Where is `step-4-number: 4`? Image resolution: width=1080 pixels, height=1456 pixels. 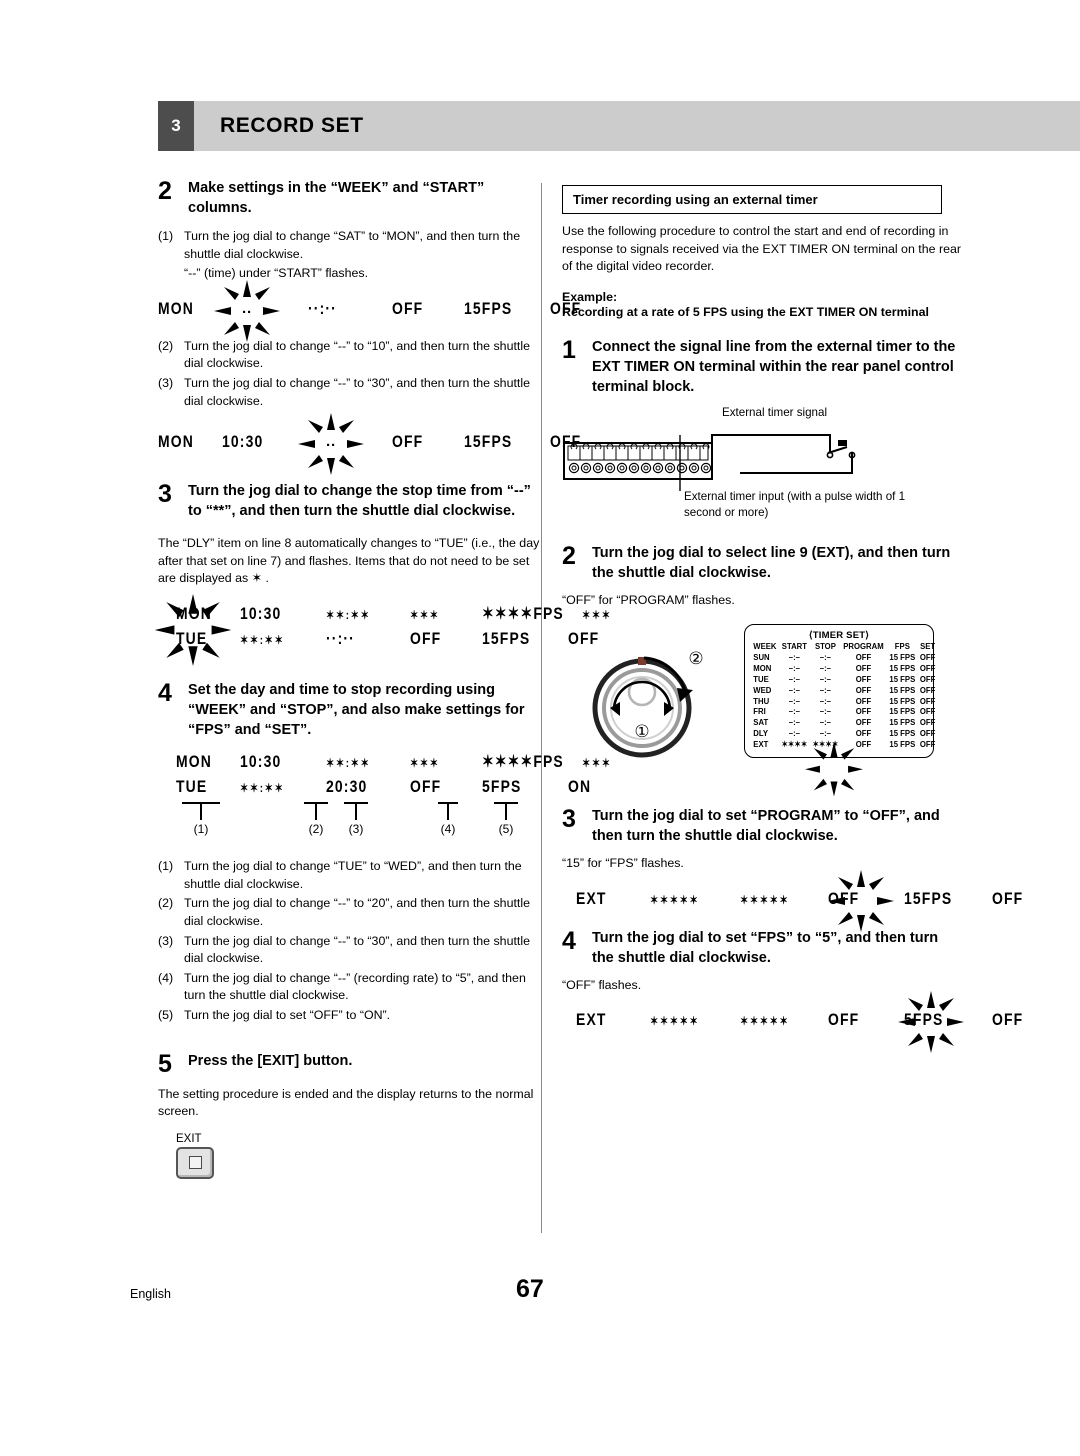
step-4-number: 4 is located at coordinates (165, 693).